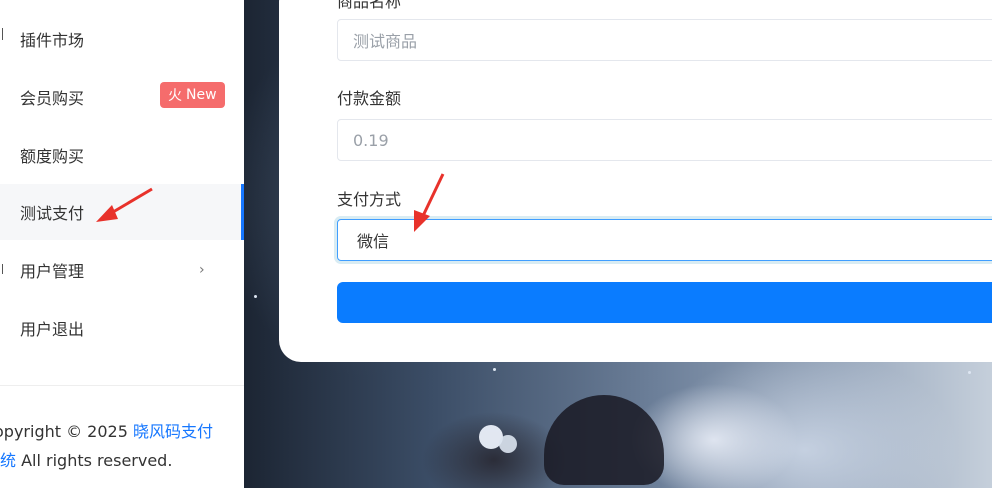  What do you see at coordinates (52, 213) in the screenshot?
I see `sidebar-item-label: 测试支付` at bounding box center [52, 213].